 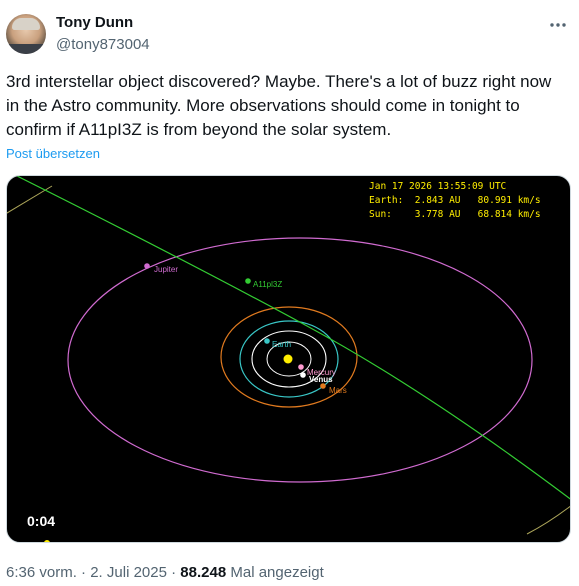 What do you see at coordinates (548, 520) in the screenshot?
I see `outer-orbit-right` at bounding box center [548, 520].